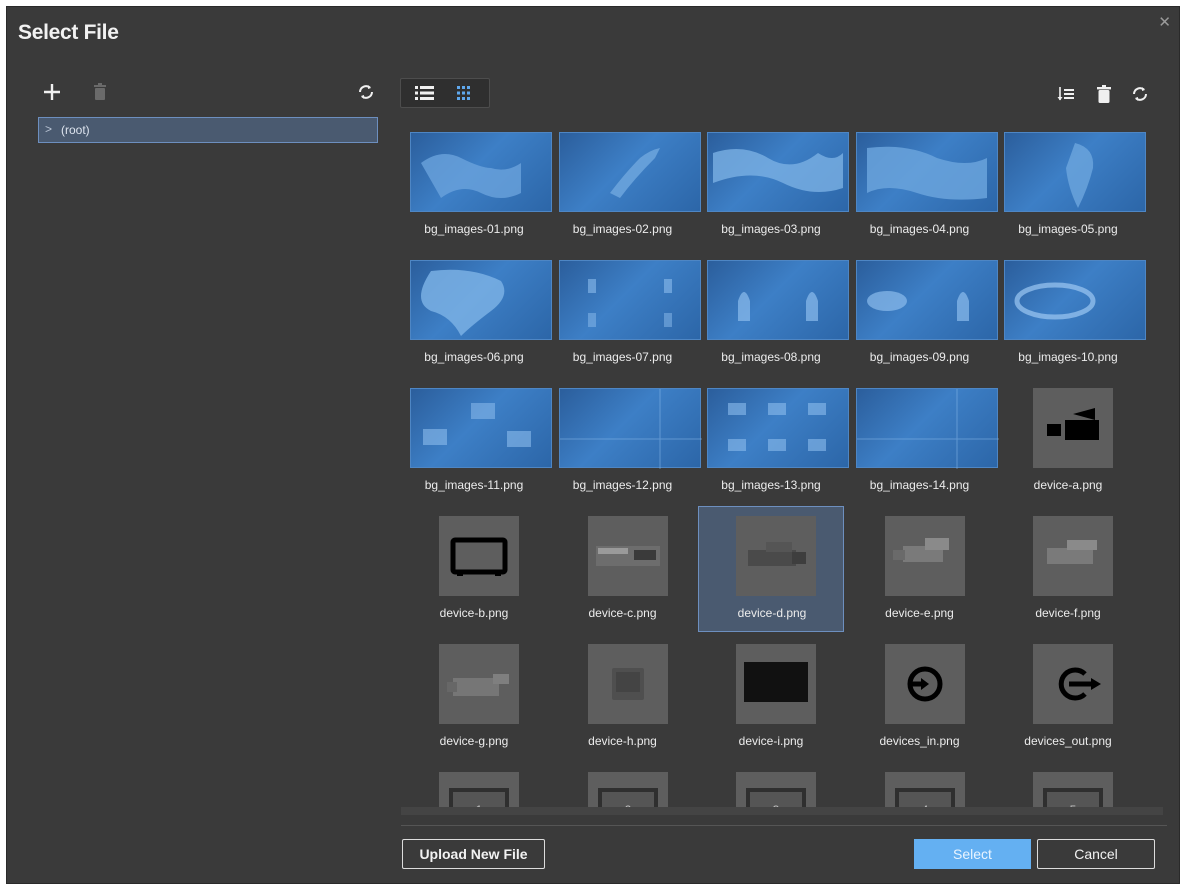 This screenshot has height=890, width=1187. What do you see at coordinates (426, 93) in the screenshot?
I see `list-view-icon` at bounding box center [426, 93].